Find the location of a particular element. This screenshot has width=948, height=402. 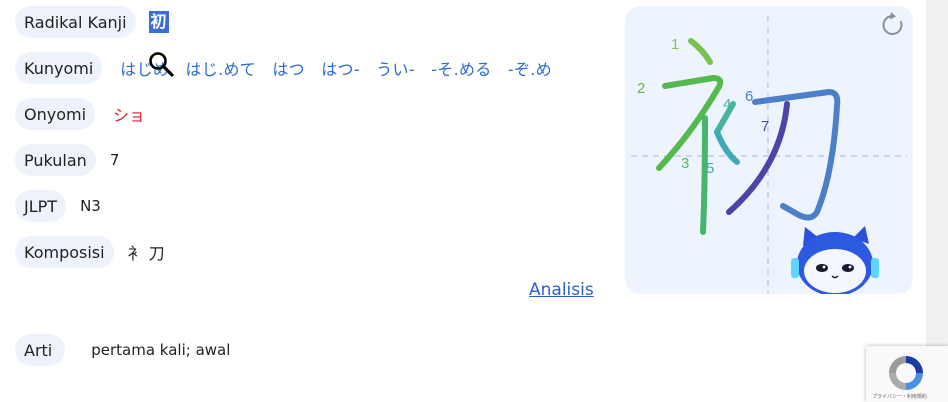

stroke-number-2: 2 is located at coordinates (641, 88).